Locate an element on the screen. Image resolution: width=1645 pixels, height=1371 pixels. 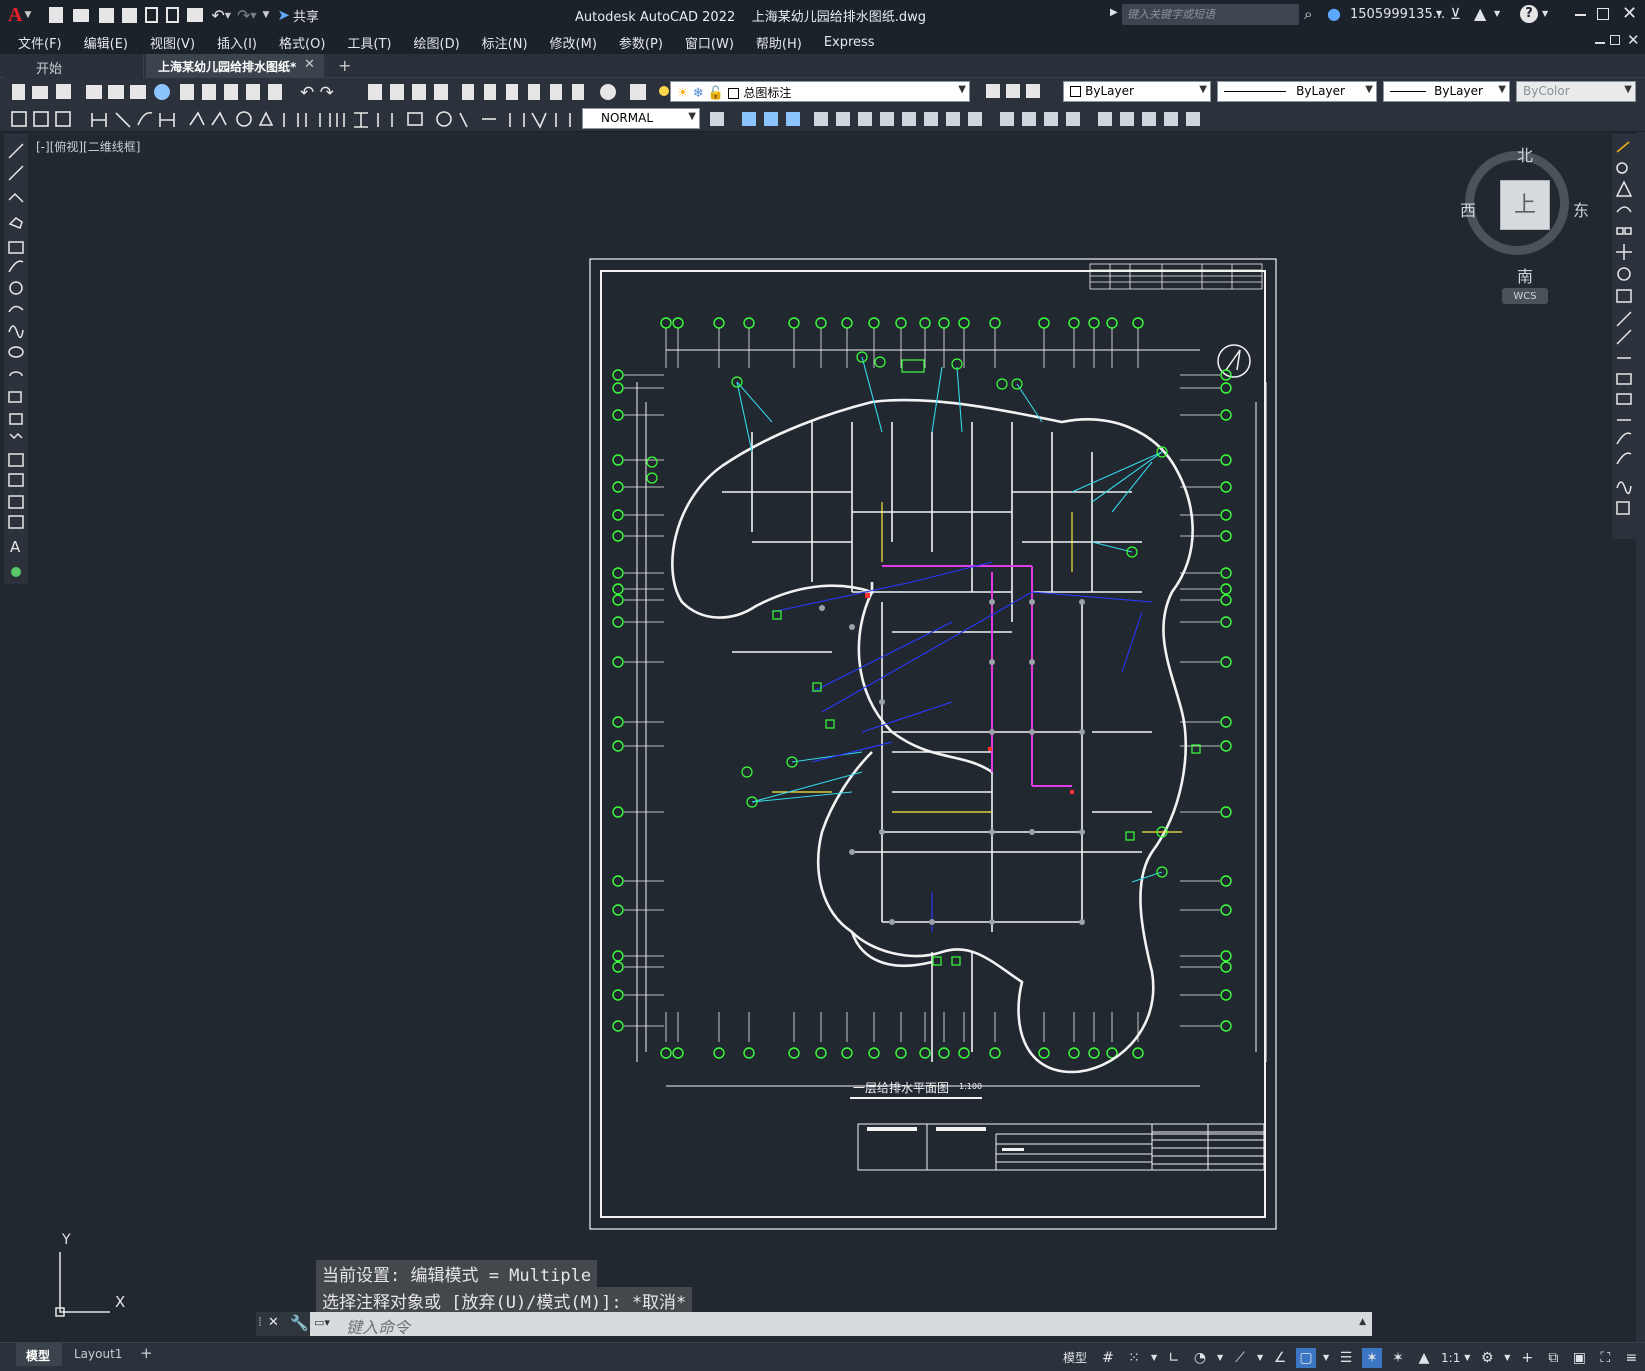
open-from-web-icon is located at coordinates (152, 15).